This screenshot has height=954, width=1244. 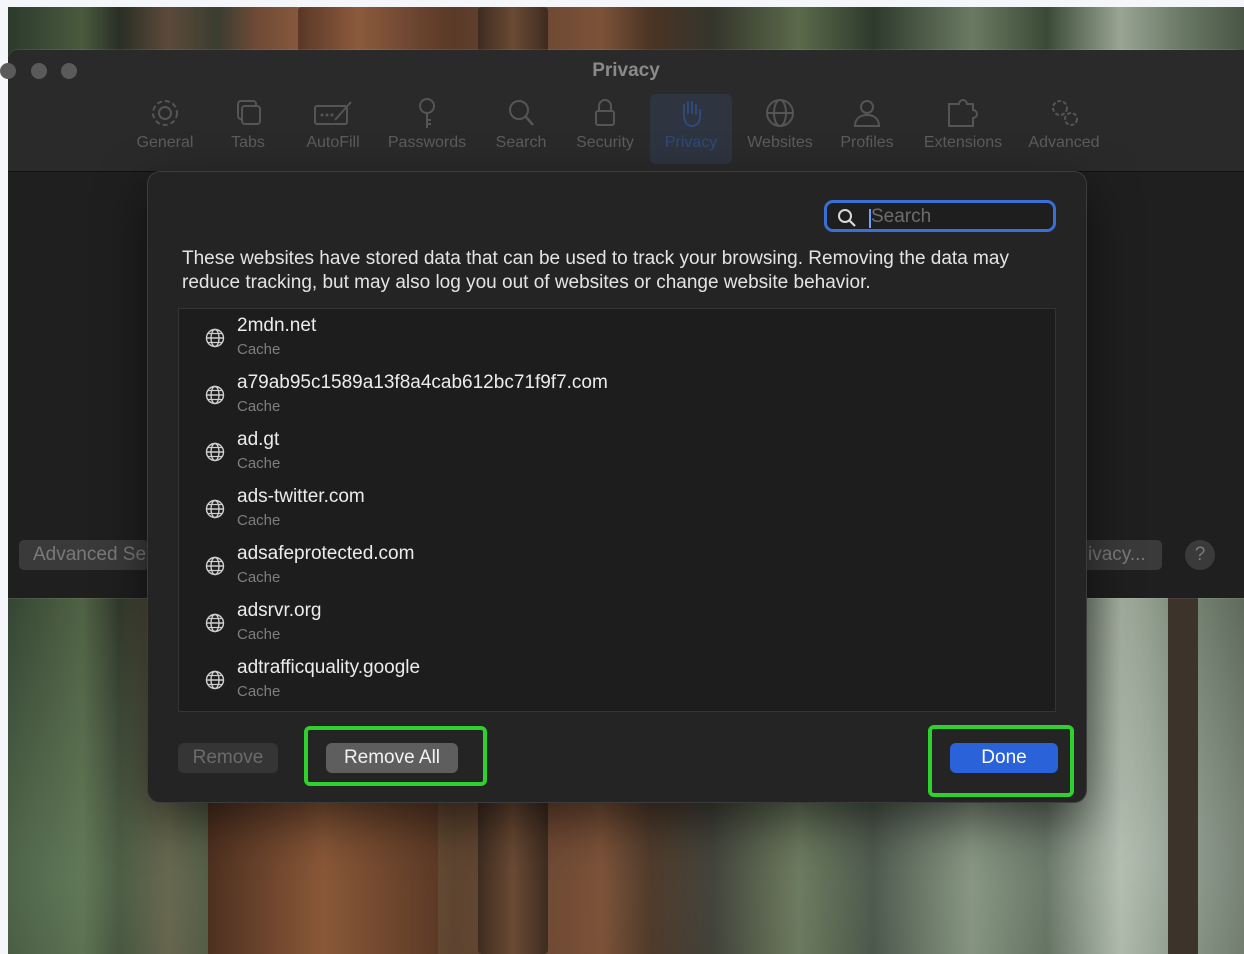 What do you see at coordinates (333, 113) in the screenshot?
I see `autofill-icon` at bounding box center [333, 113].